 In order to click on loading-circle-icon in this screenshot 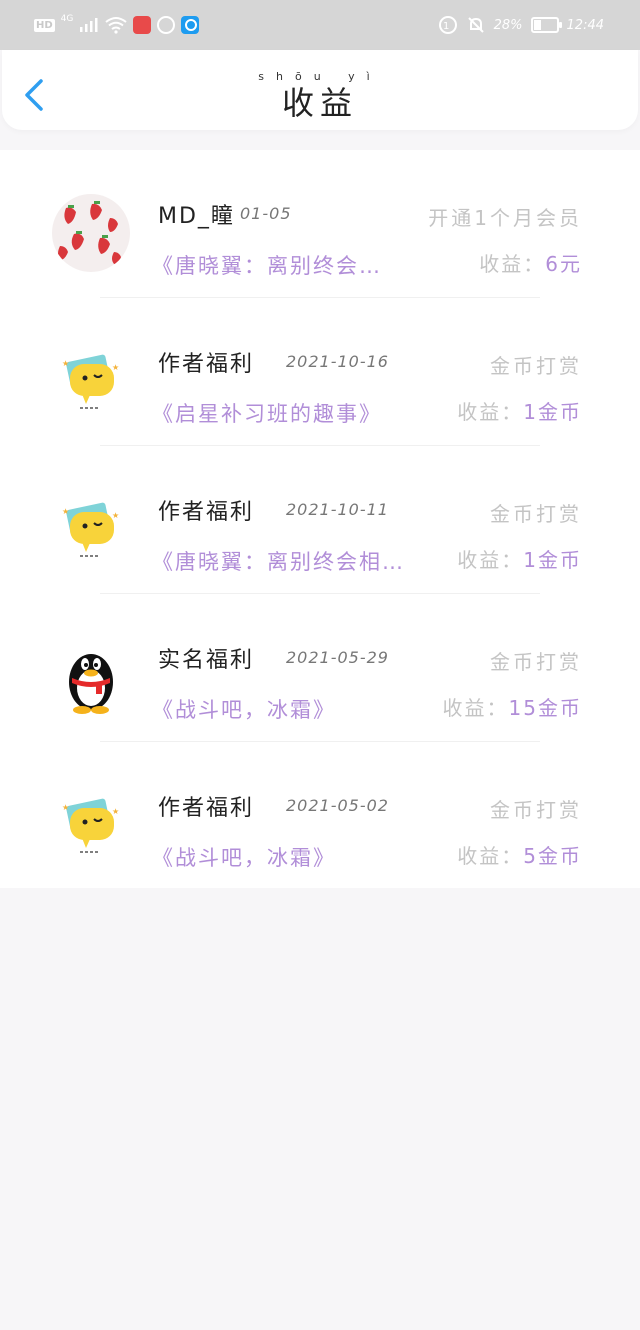, I will do `click(166, 25)`.